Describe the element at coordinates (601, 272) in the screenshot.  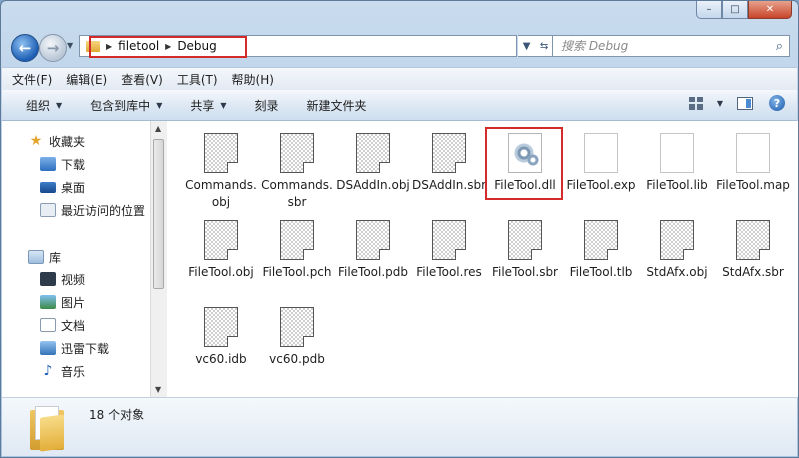
I see `file-name: FileTool.tlb` at that location.